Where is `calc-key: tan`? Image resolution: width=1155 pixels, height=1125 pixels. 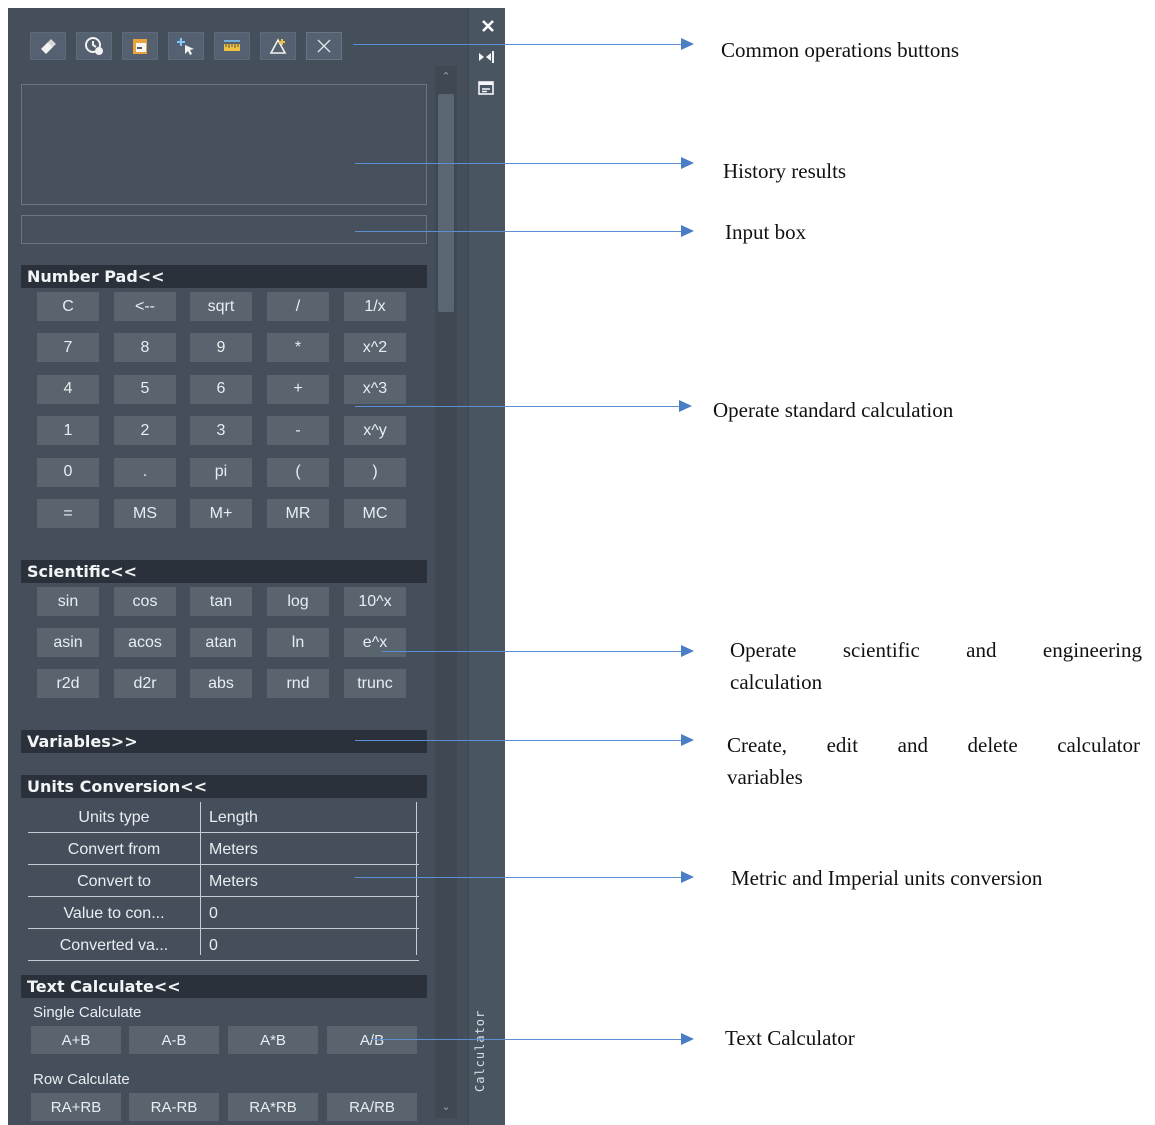 calc-key: tan is located at coordinates (221, 601).